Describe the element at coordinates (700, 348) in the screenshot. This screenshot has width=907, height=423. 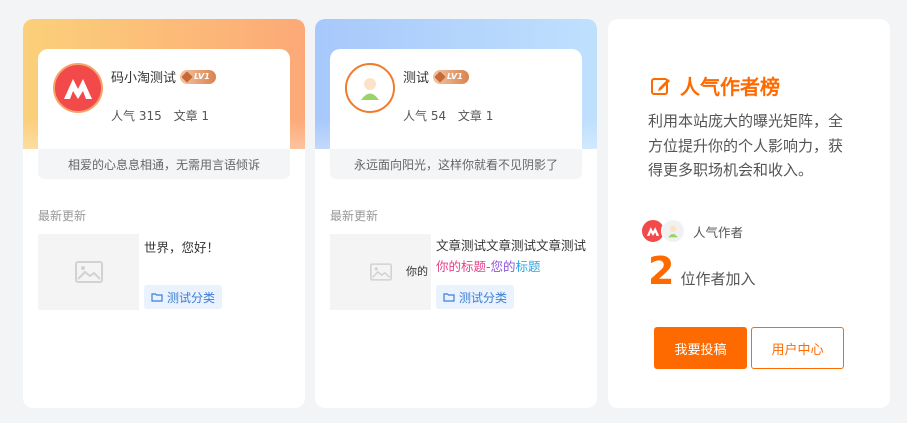
I see `submit-article-button: 我要投稿` at that location.